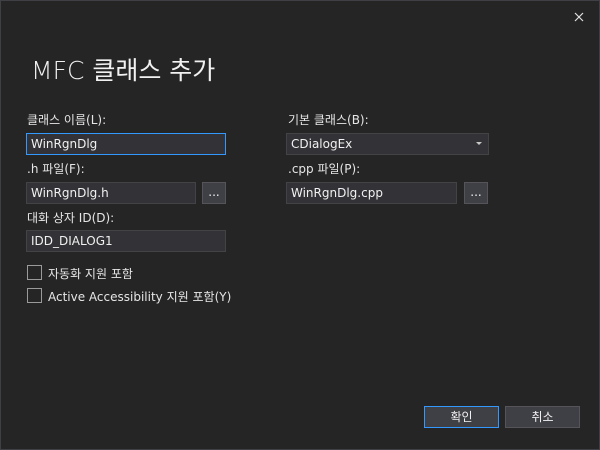 The height and width of the screenshot is (450, 600). What do you see at coordinates (34, 272) in the screenshot?
I see `automation-checkbox` at bounding box center [34, 272].